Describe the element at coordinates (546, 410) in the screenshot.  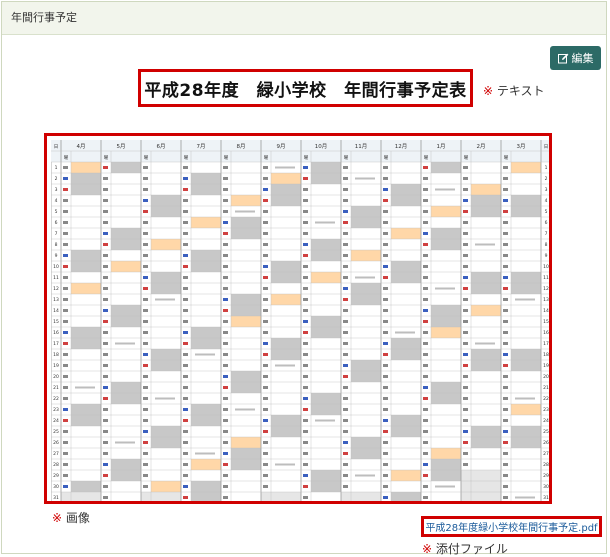
I see `day-number: 23` at that location.